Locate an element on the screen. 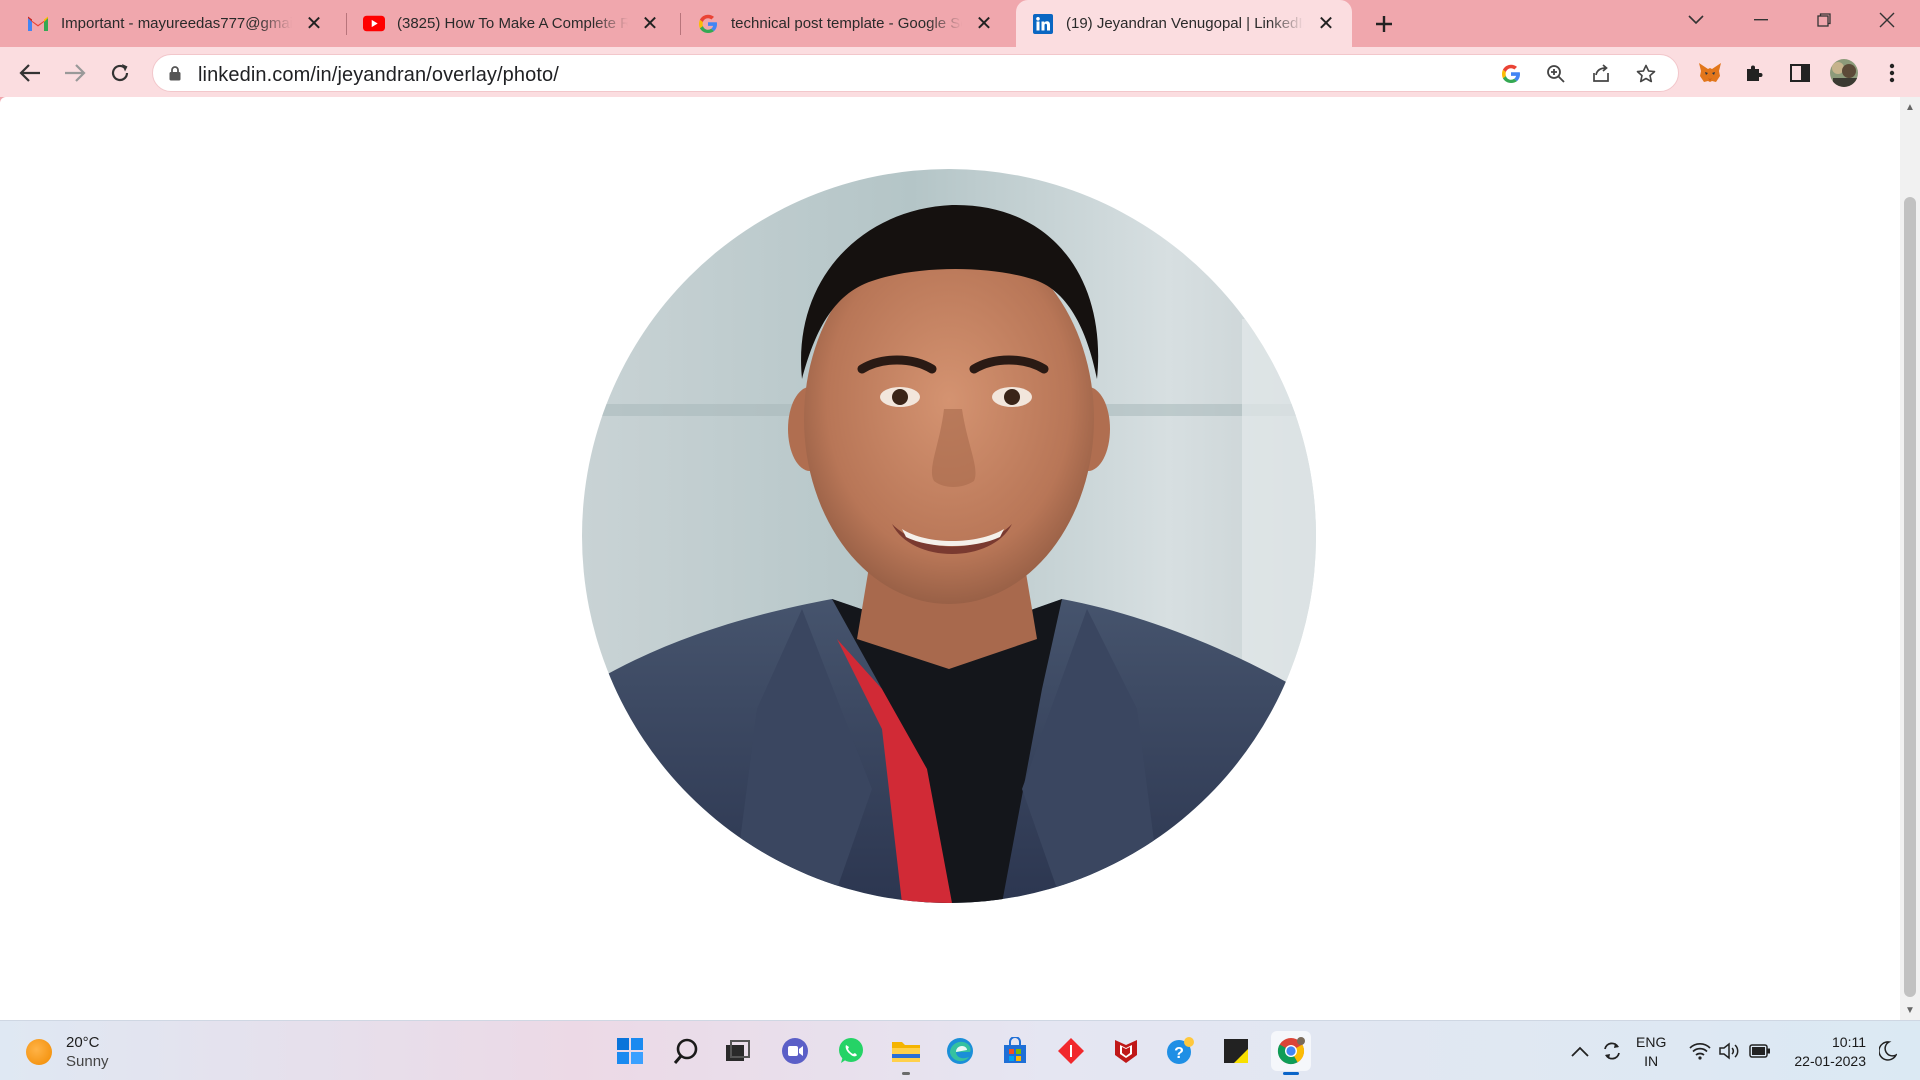 This screenshot has width=1920, height=1080. google-lens-icon is located at coordinates (1511, 74).